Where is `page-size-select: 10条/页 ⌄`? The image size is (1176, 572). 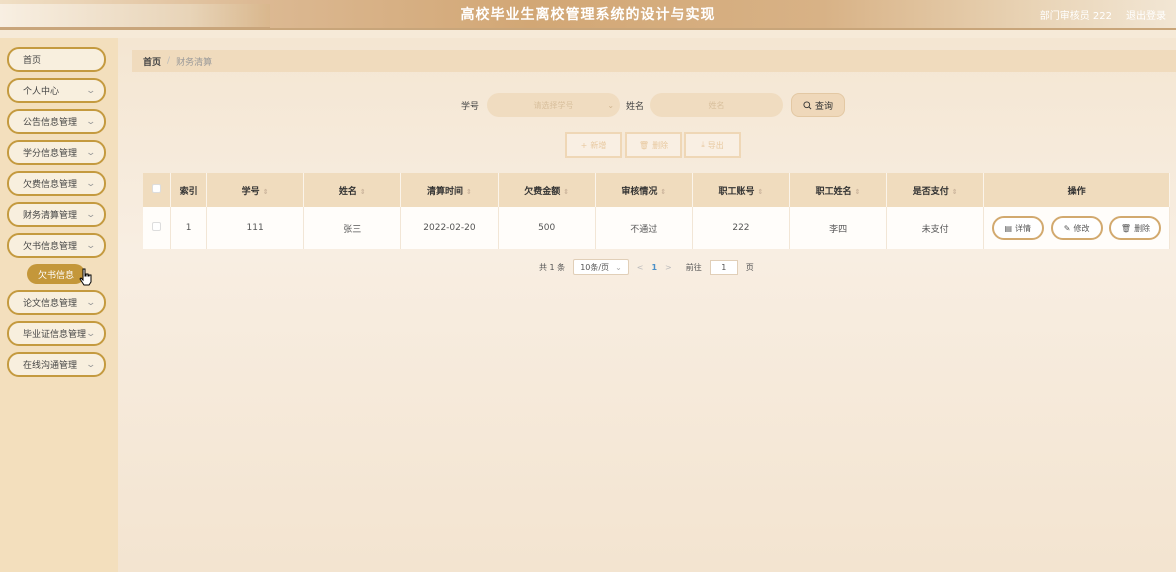
page-size-select: 10条/页 ⌄ is located at coordinates (601, 267).